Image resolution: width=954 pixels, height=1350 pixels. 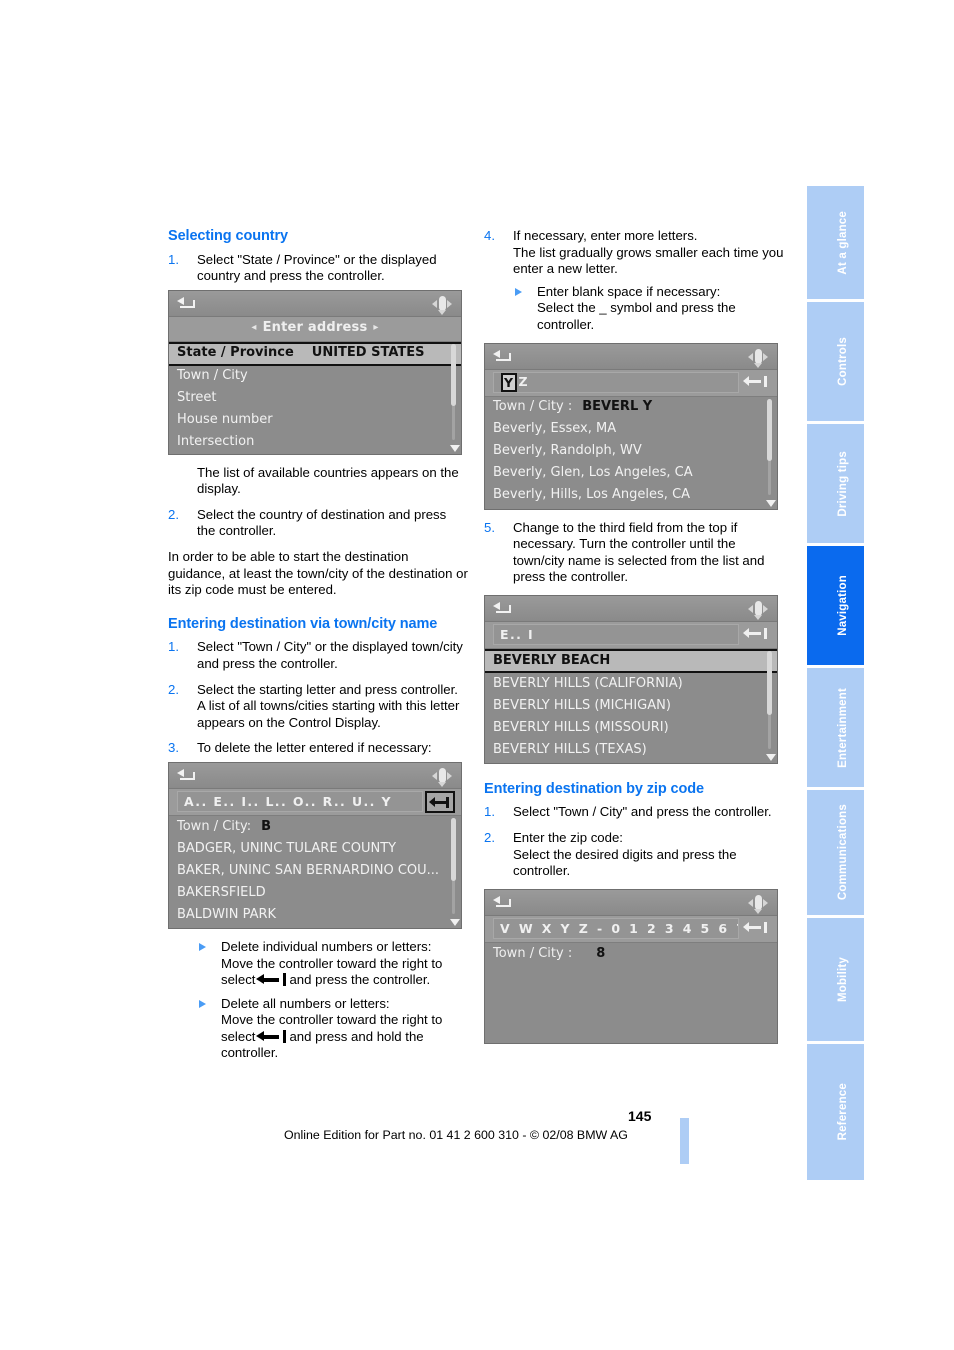 I want to click on triangle-bullet-icon, so click(x=202, y=1003).